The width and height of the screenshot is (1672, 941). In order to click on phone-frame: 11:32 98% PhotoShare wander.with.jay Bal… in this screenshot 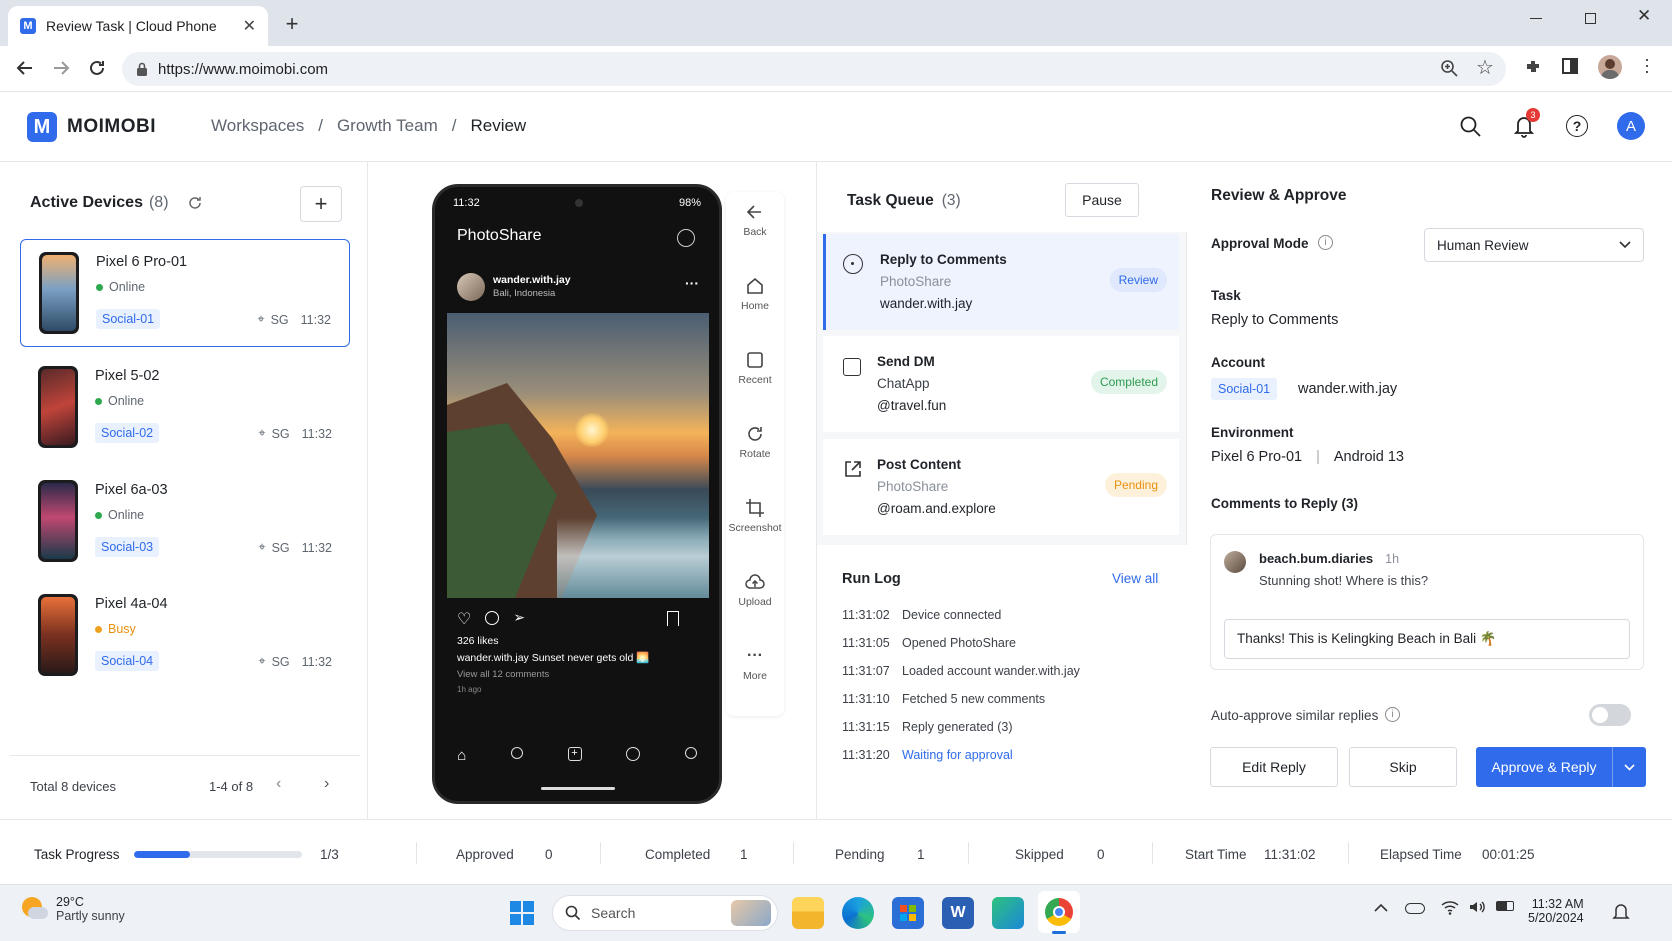, I will do `click(577, 494)`.